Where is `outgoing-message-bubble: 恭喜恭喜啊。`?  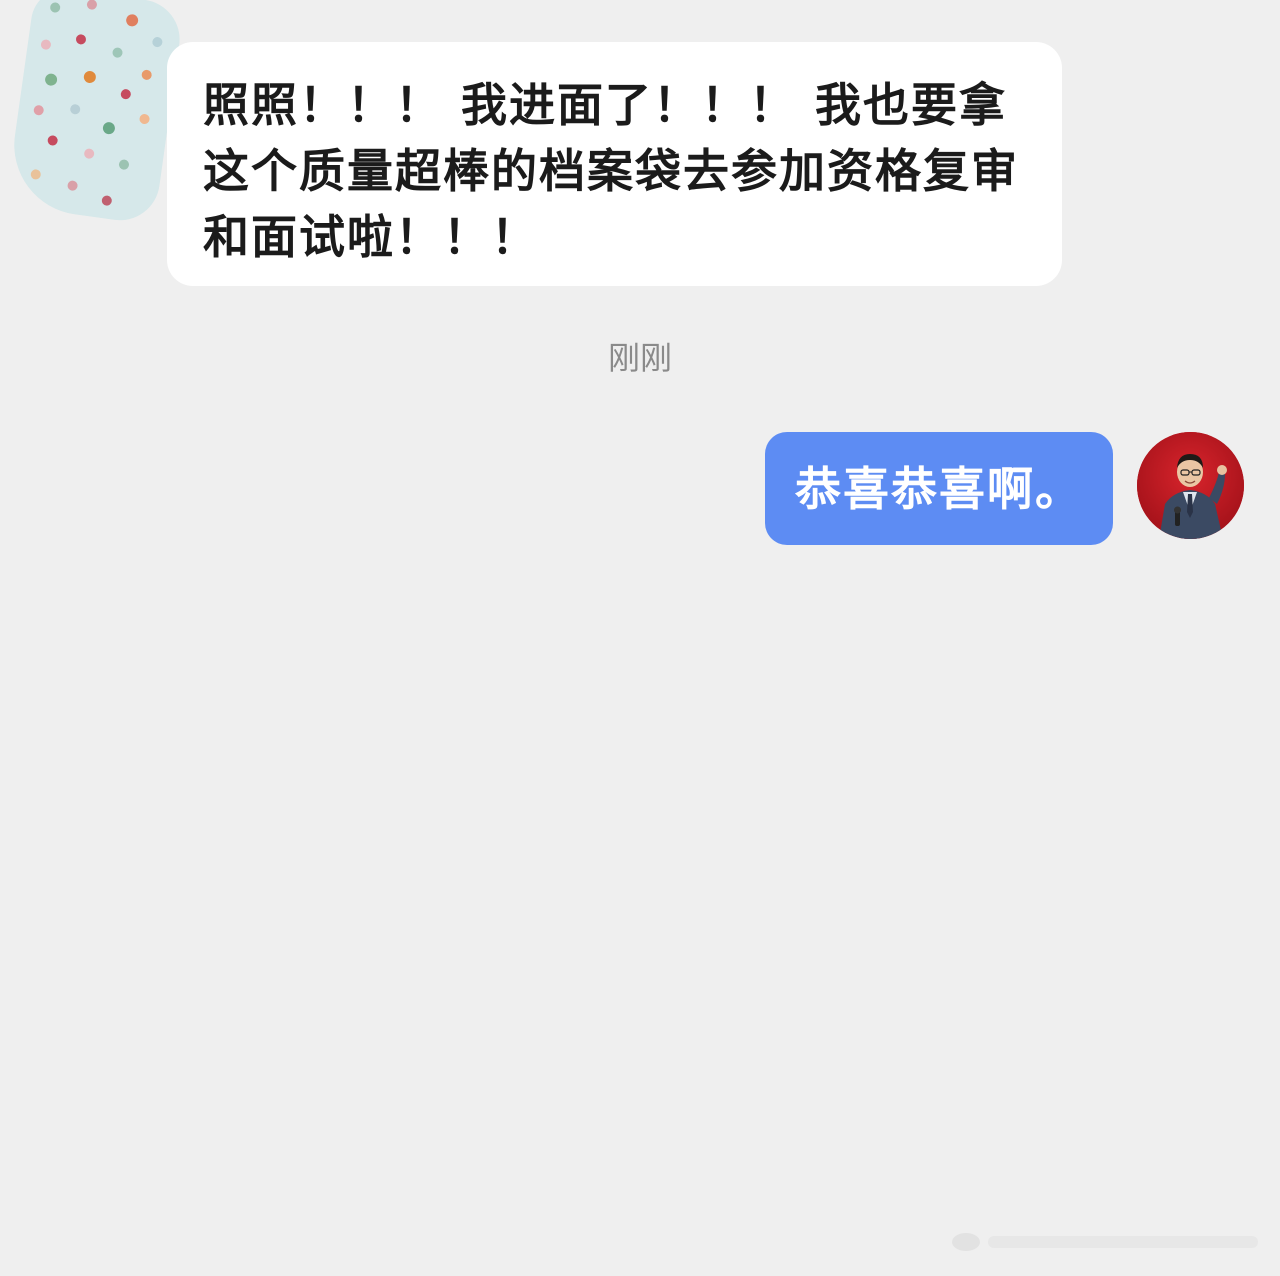 outgoing-message-bubble: 恭喜恭喜啊。 is located at coordinates (939, 488).